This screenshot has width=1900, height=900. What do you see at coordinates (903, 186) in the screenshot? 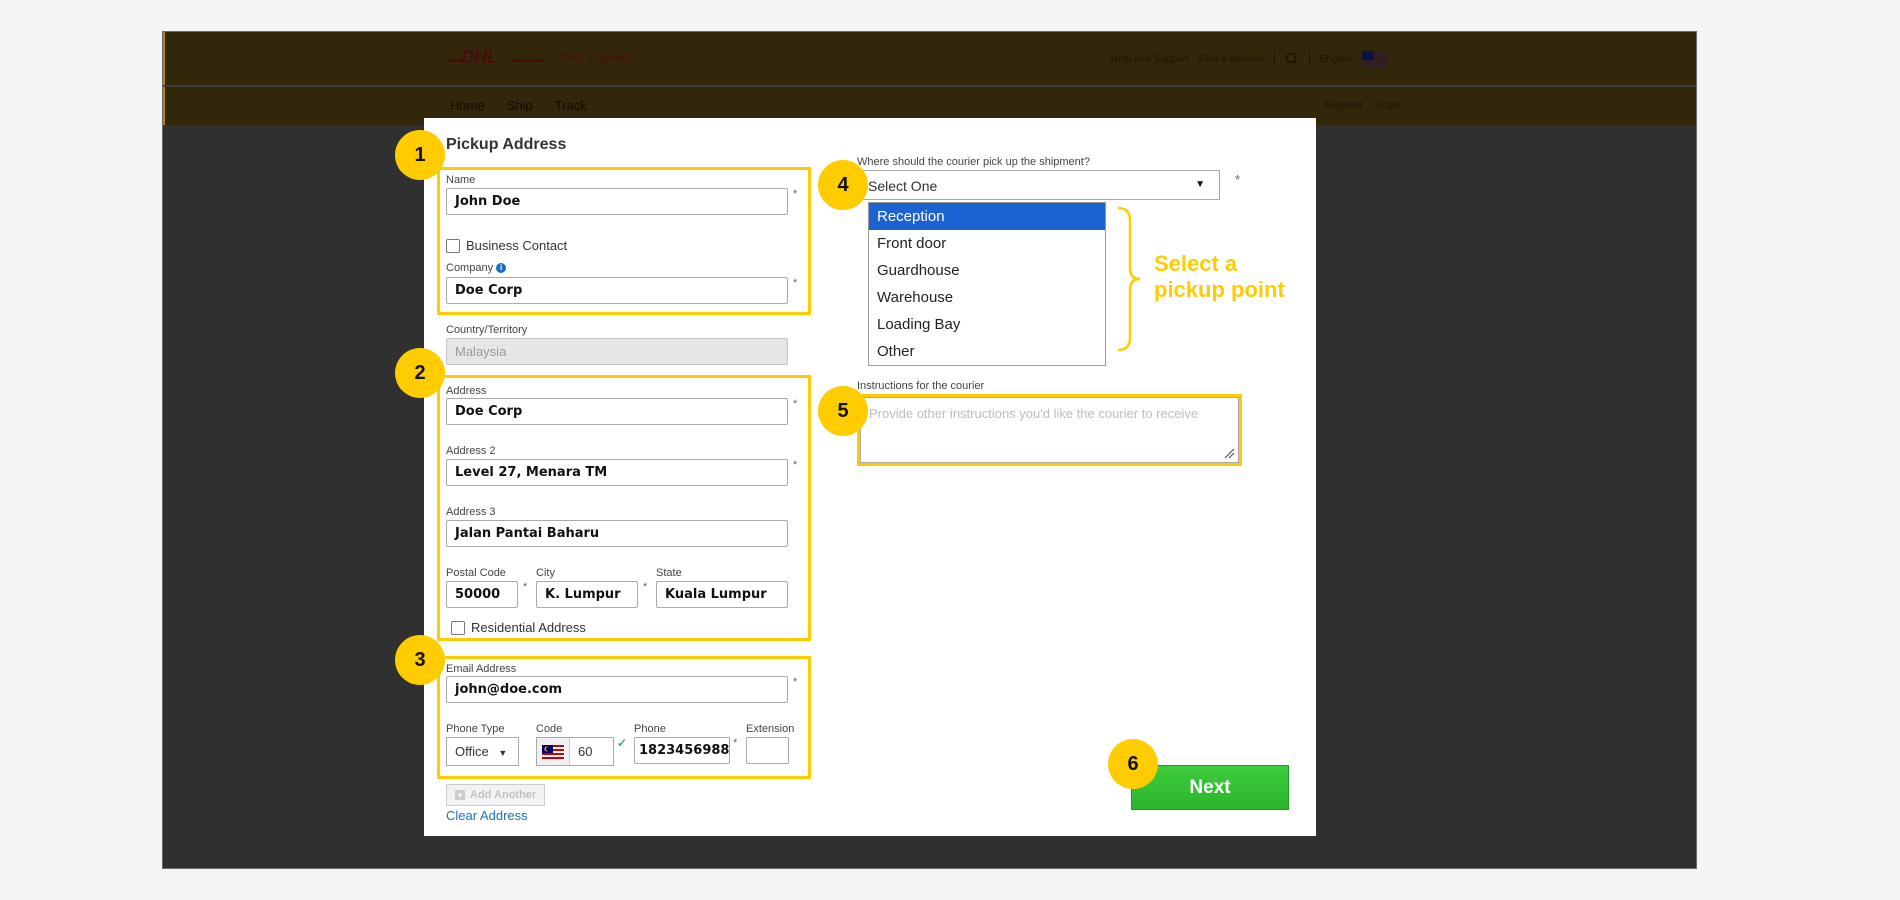
I see `pickup-selected-value: Select One` at bounding box center [903, 186].